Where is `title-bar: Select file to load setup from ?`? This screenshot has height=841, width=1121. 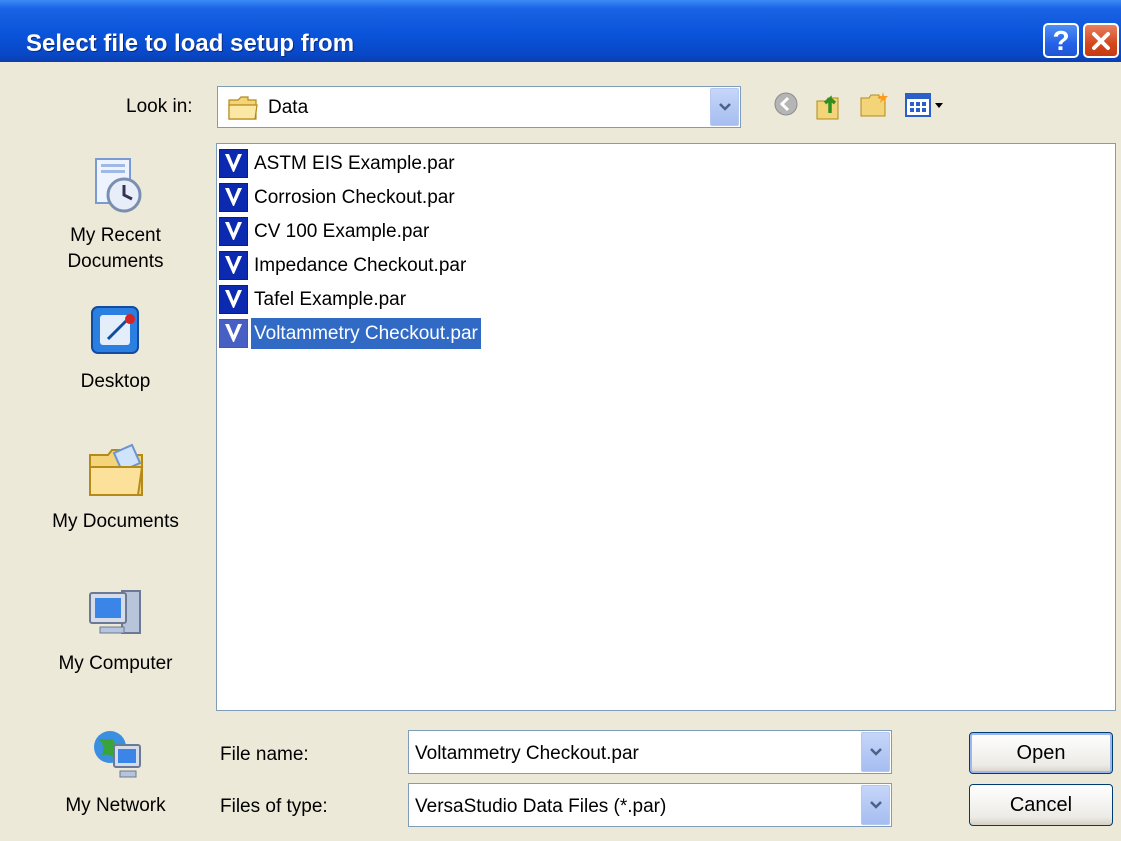
title-bar: Select file to load setup from ? is located at coordinates (560, 31).